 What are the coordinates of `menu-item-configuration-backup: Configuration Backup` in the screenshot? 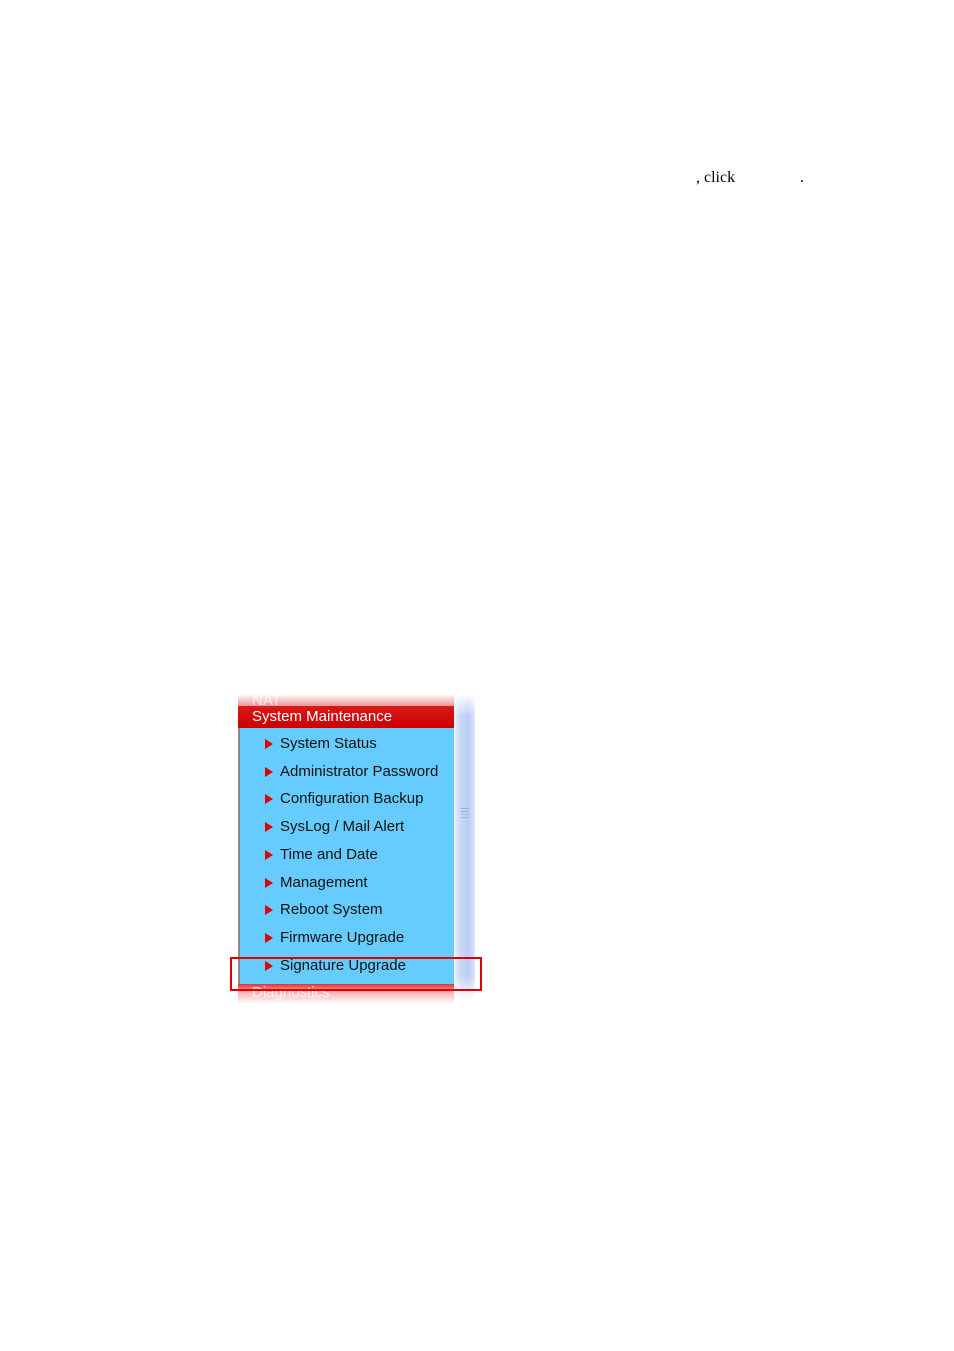 It's located at (347, 799).